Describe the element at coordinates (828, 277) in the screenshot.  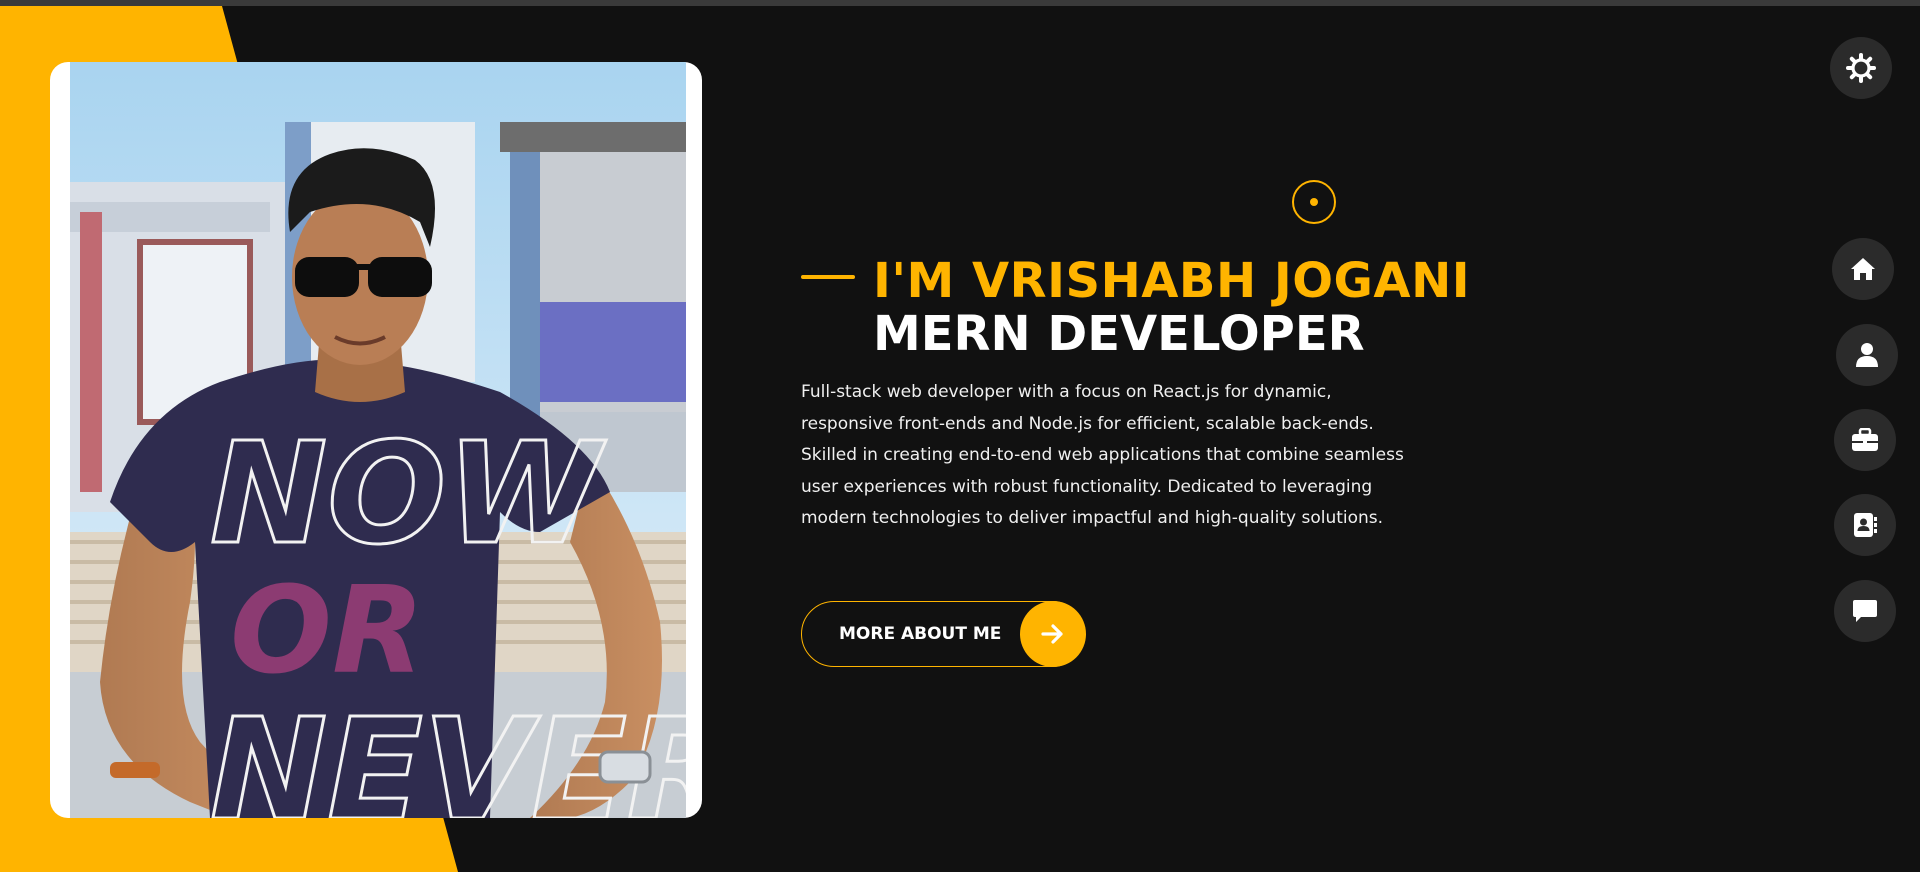
I see `accent-line` at that location.